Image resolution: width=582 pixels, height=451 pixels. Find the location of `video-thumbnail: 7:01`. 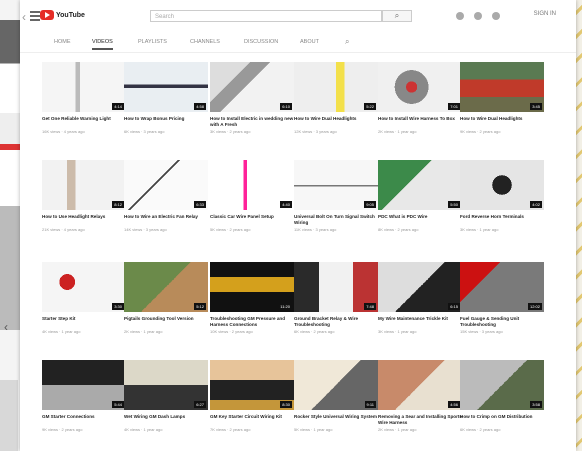

video-thumbnail: 7:01 is located at coordinates (420, 87).